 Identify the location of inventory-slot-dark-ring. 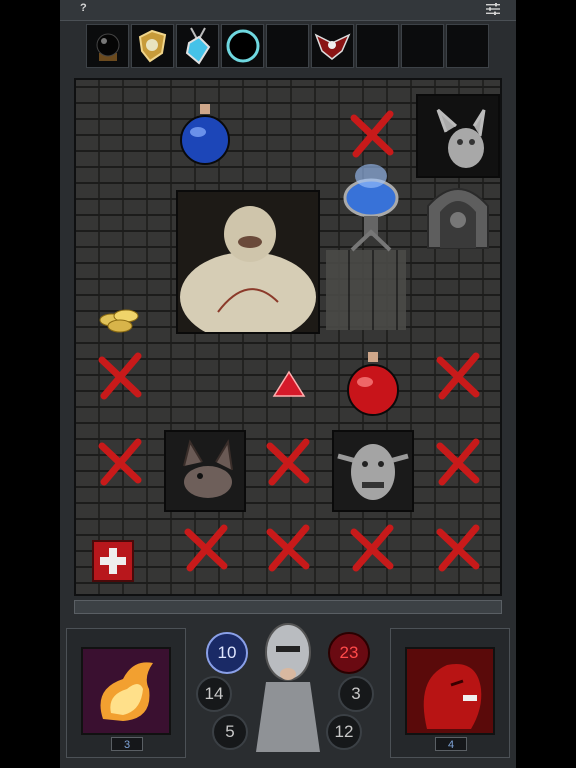
(242, 46).